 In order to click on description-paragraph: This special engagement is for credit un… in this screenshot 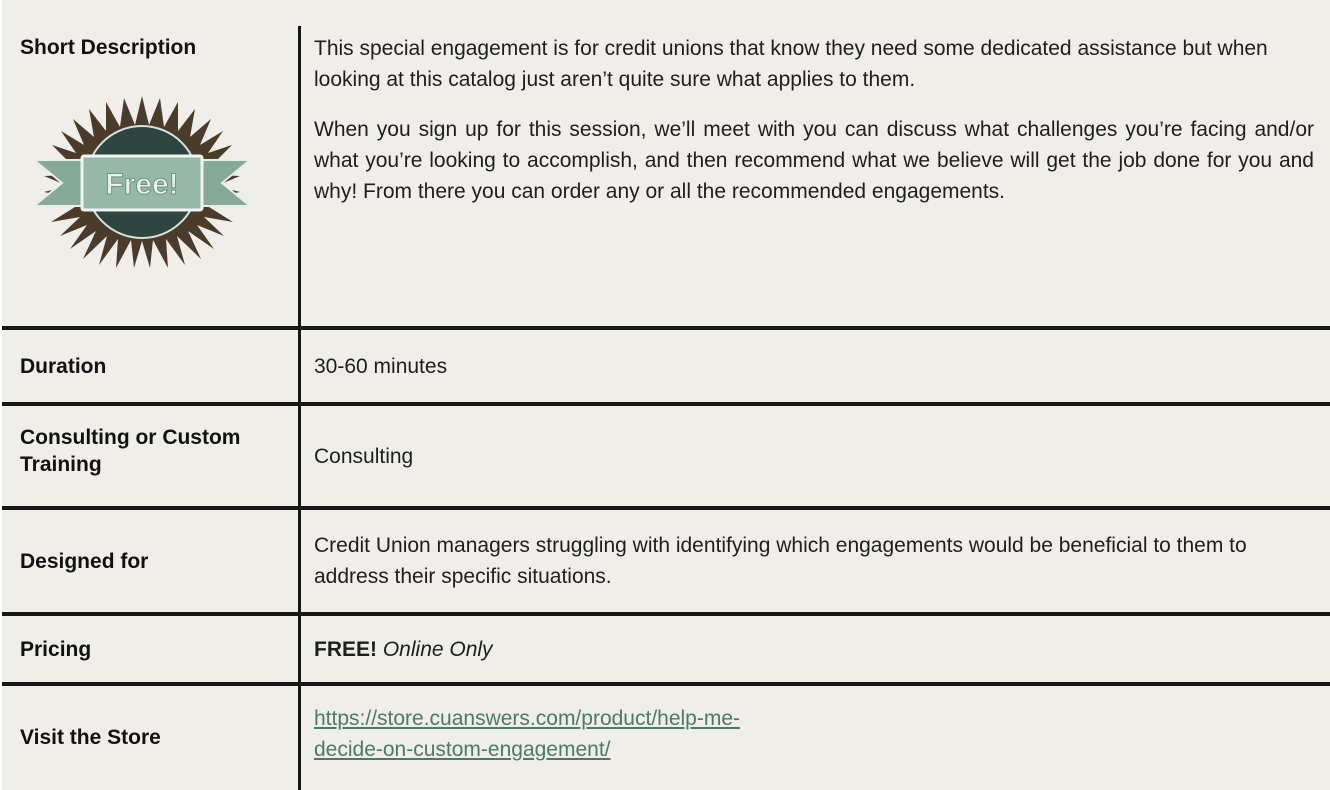, I will do `click(791, 64)`.